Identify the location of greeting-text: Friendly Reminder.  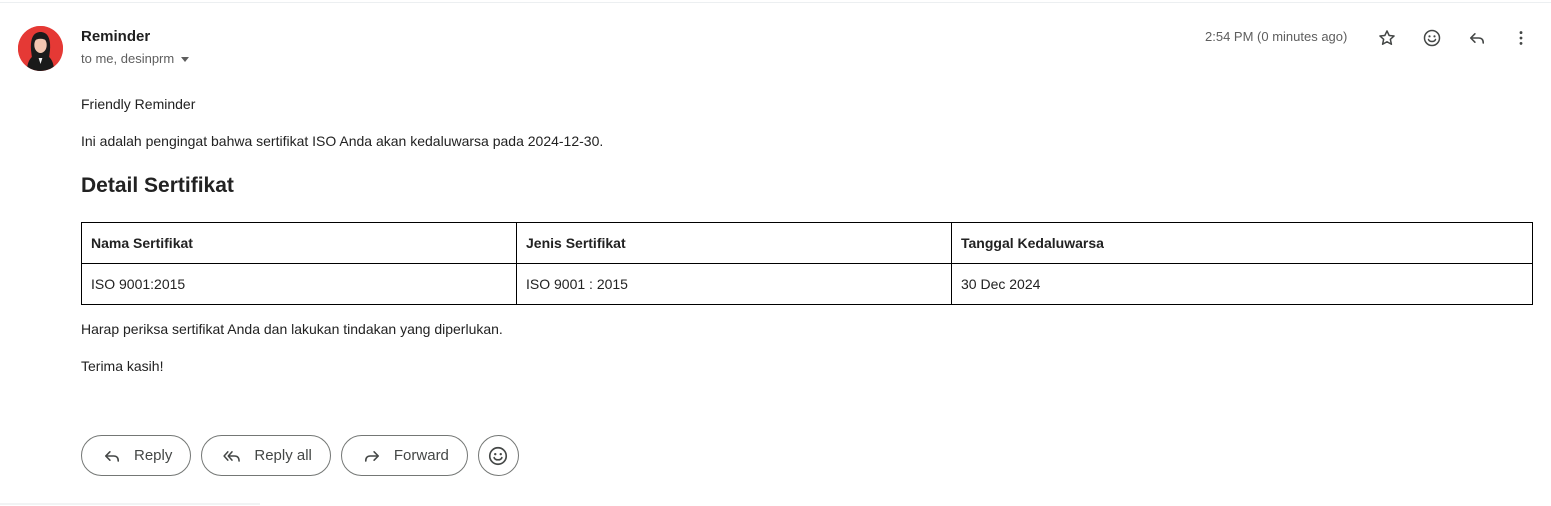
(138, 104).